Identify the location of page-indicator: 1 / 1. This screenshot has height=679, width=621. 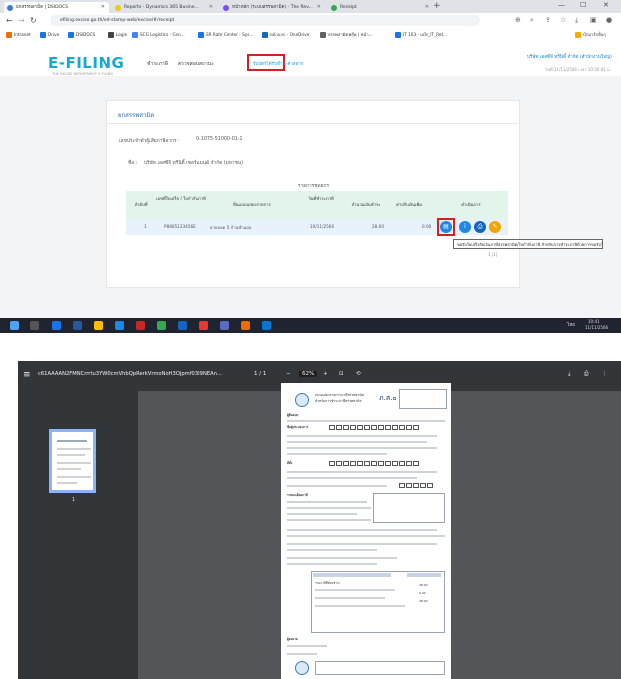
(260, 374).